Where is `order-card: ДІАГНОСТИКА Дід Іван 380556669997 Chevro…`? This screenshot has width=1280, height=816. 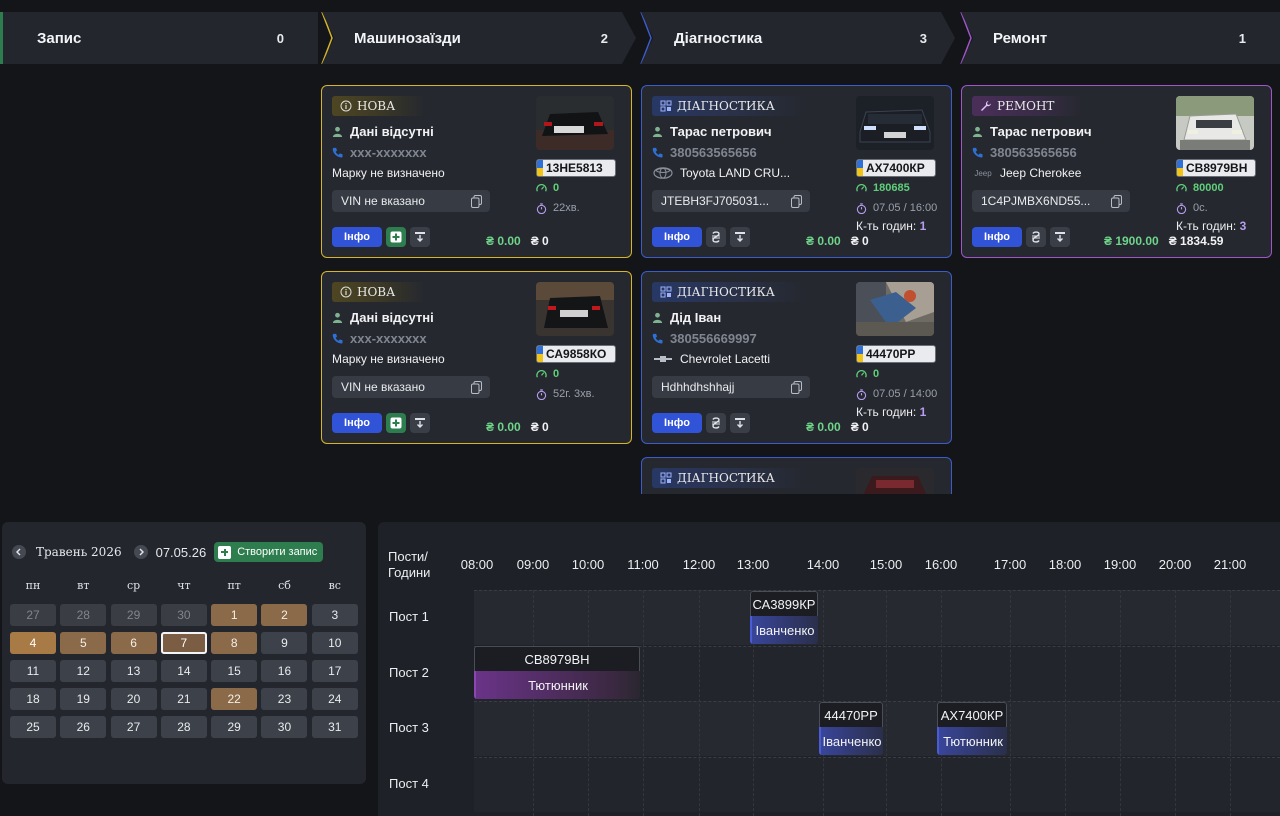 order-card: ДІАГНОСТИКА Дід Іван 380556669997 Chevro… is located at coordinates (796, 357).